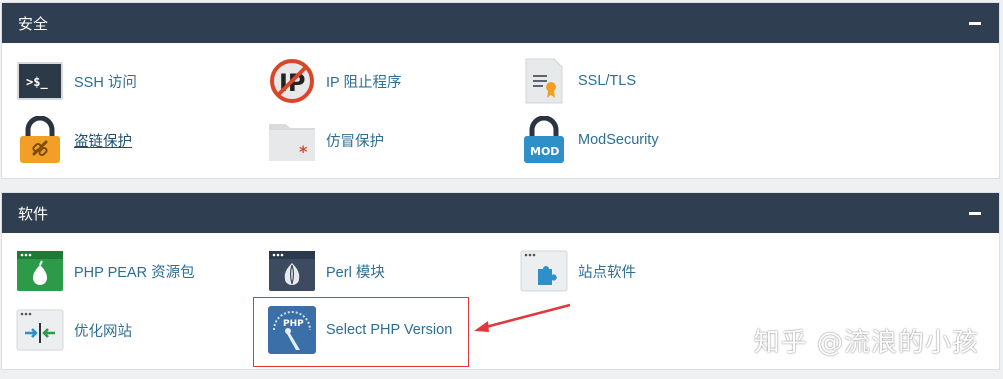  What do you see at coordinates (40, 271) in the screenshot?
I see `php-pear-icon` at bounding box center [40, 271].